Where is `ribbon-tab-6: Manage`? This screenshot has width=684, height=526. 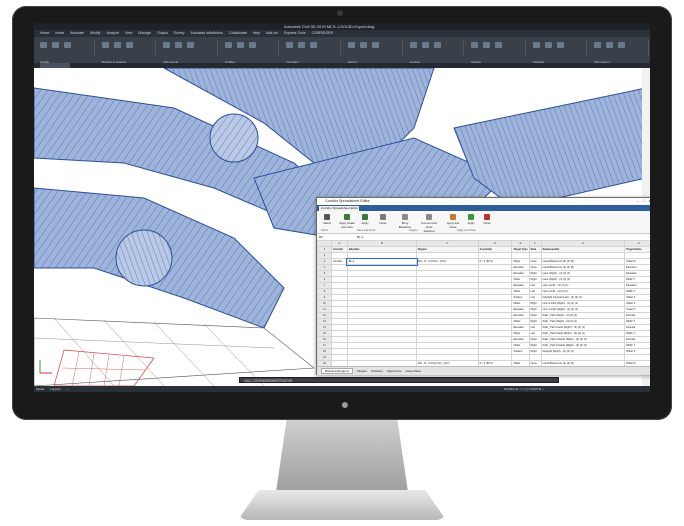 ribbon-tab-6: Manage is located at coordinates (144, 33).